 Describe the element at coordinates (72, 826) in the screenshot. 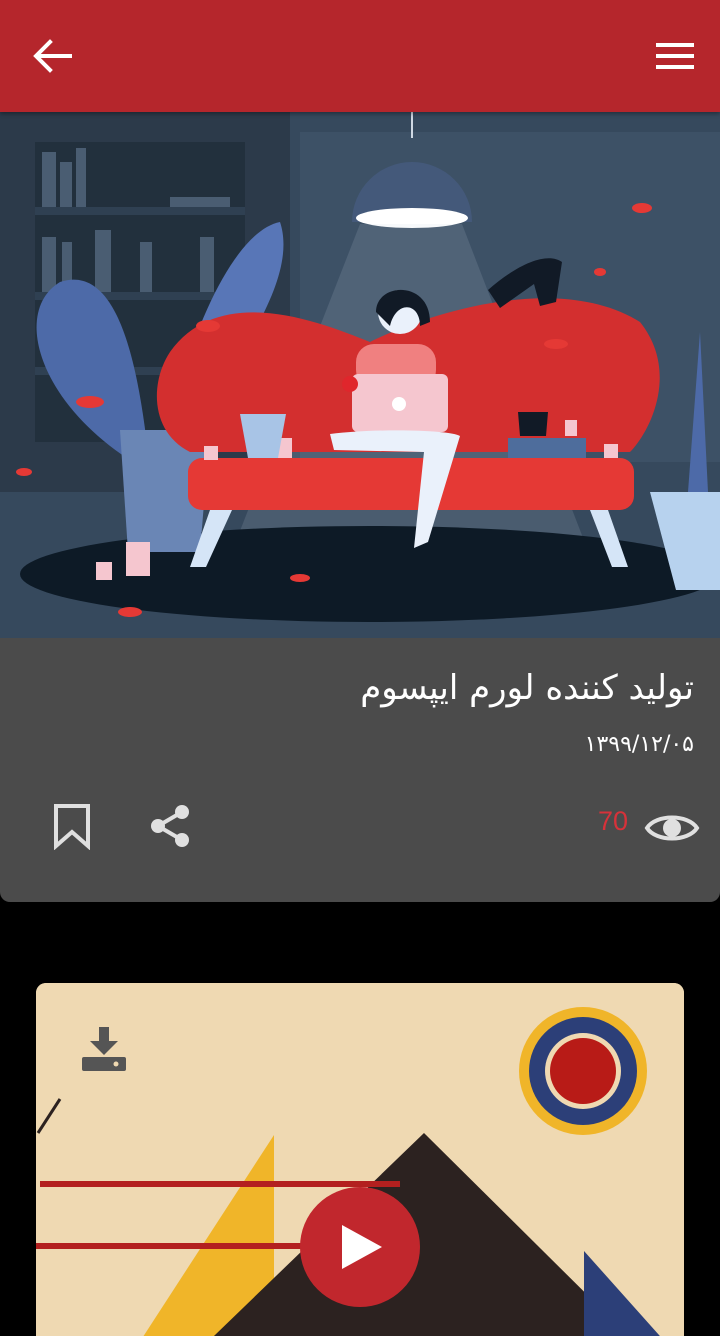

I see `bookmark-icon` at that location.